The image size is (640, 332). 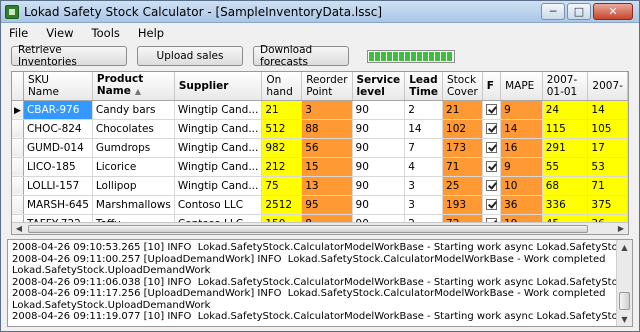 I want to click on column-header-date-1: 2007-01-01, so click(x=565, y=86).